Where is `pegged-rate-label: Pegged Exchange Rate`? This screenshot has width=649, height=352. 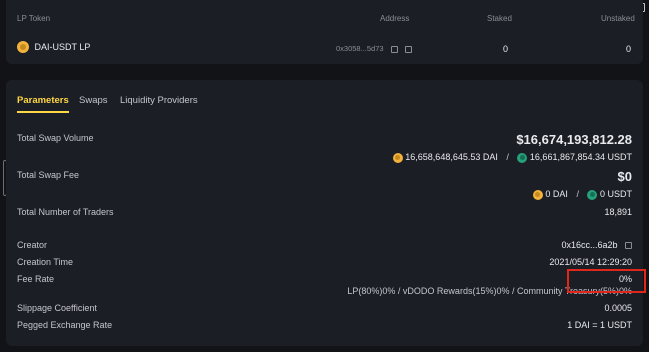
pegged-rate-label: Pegged Exchange Rate is located at coordinates (65, 325).